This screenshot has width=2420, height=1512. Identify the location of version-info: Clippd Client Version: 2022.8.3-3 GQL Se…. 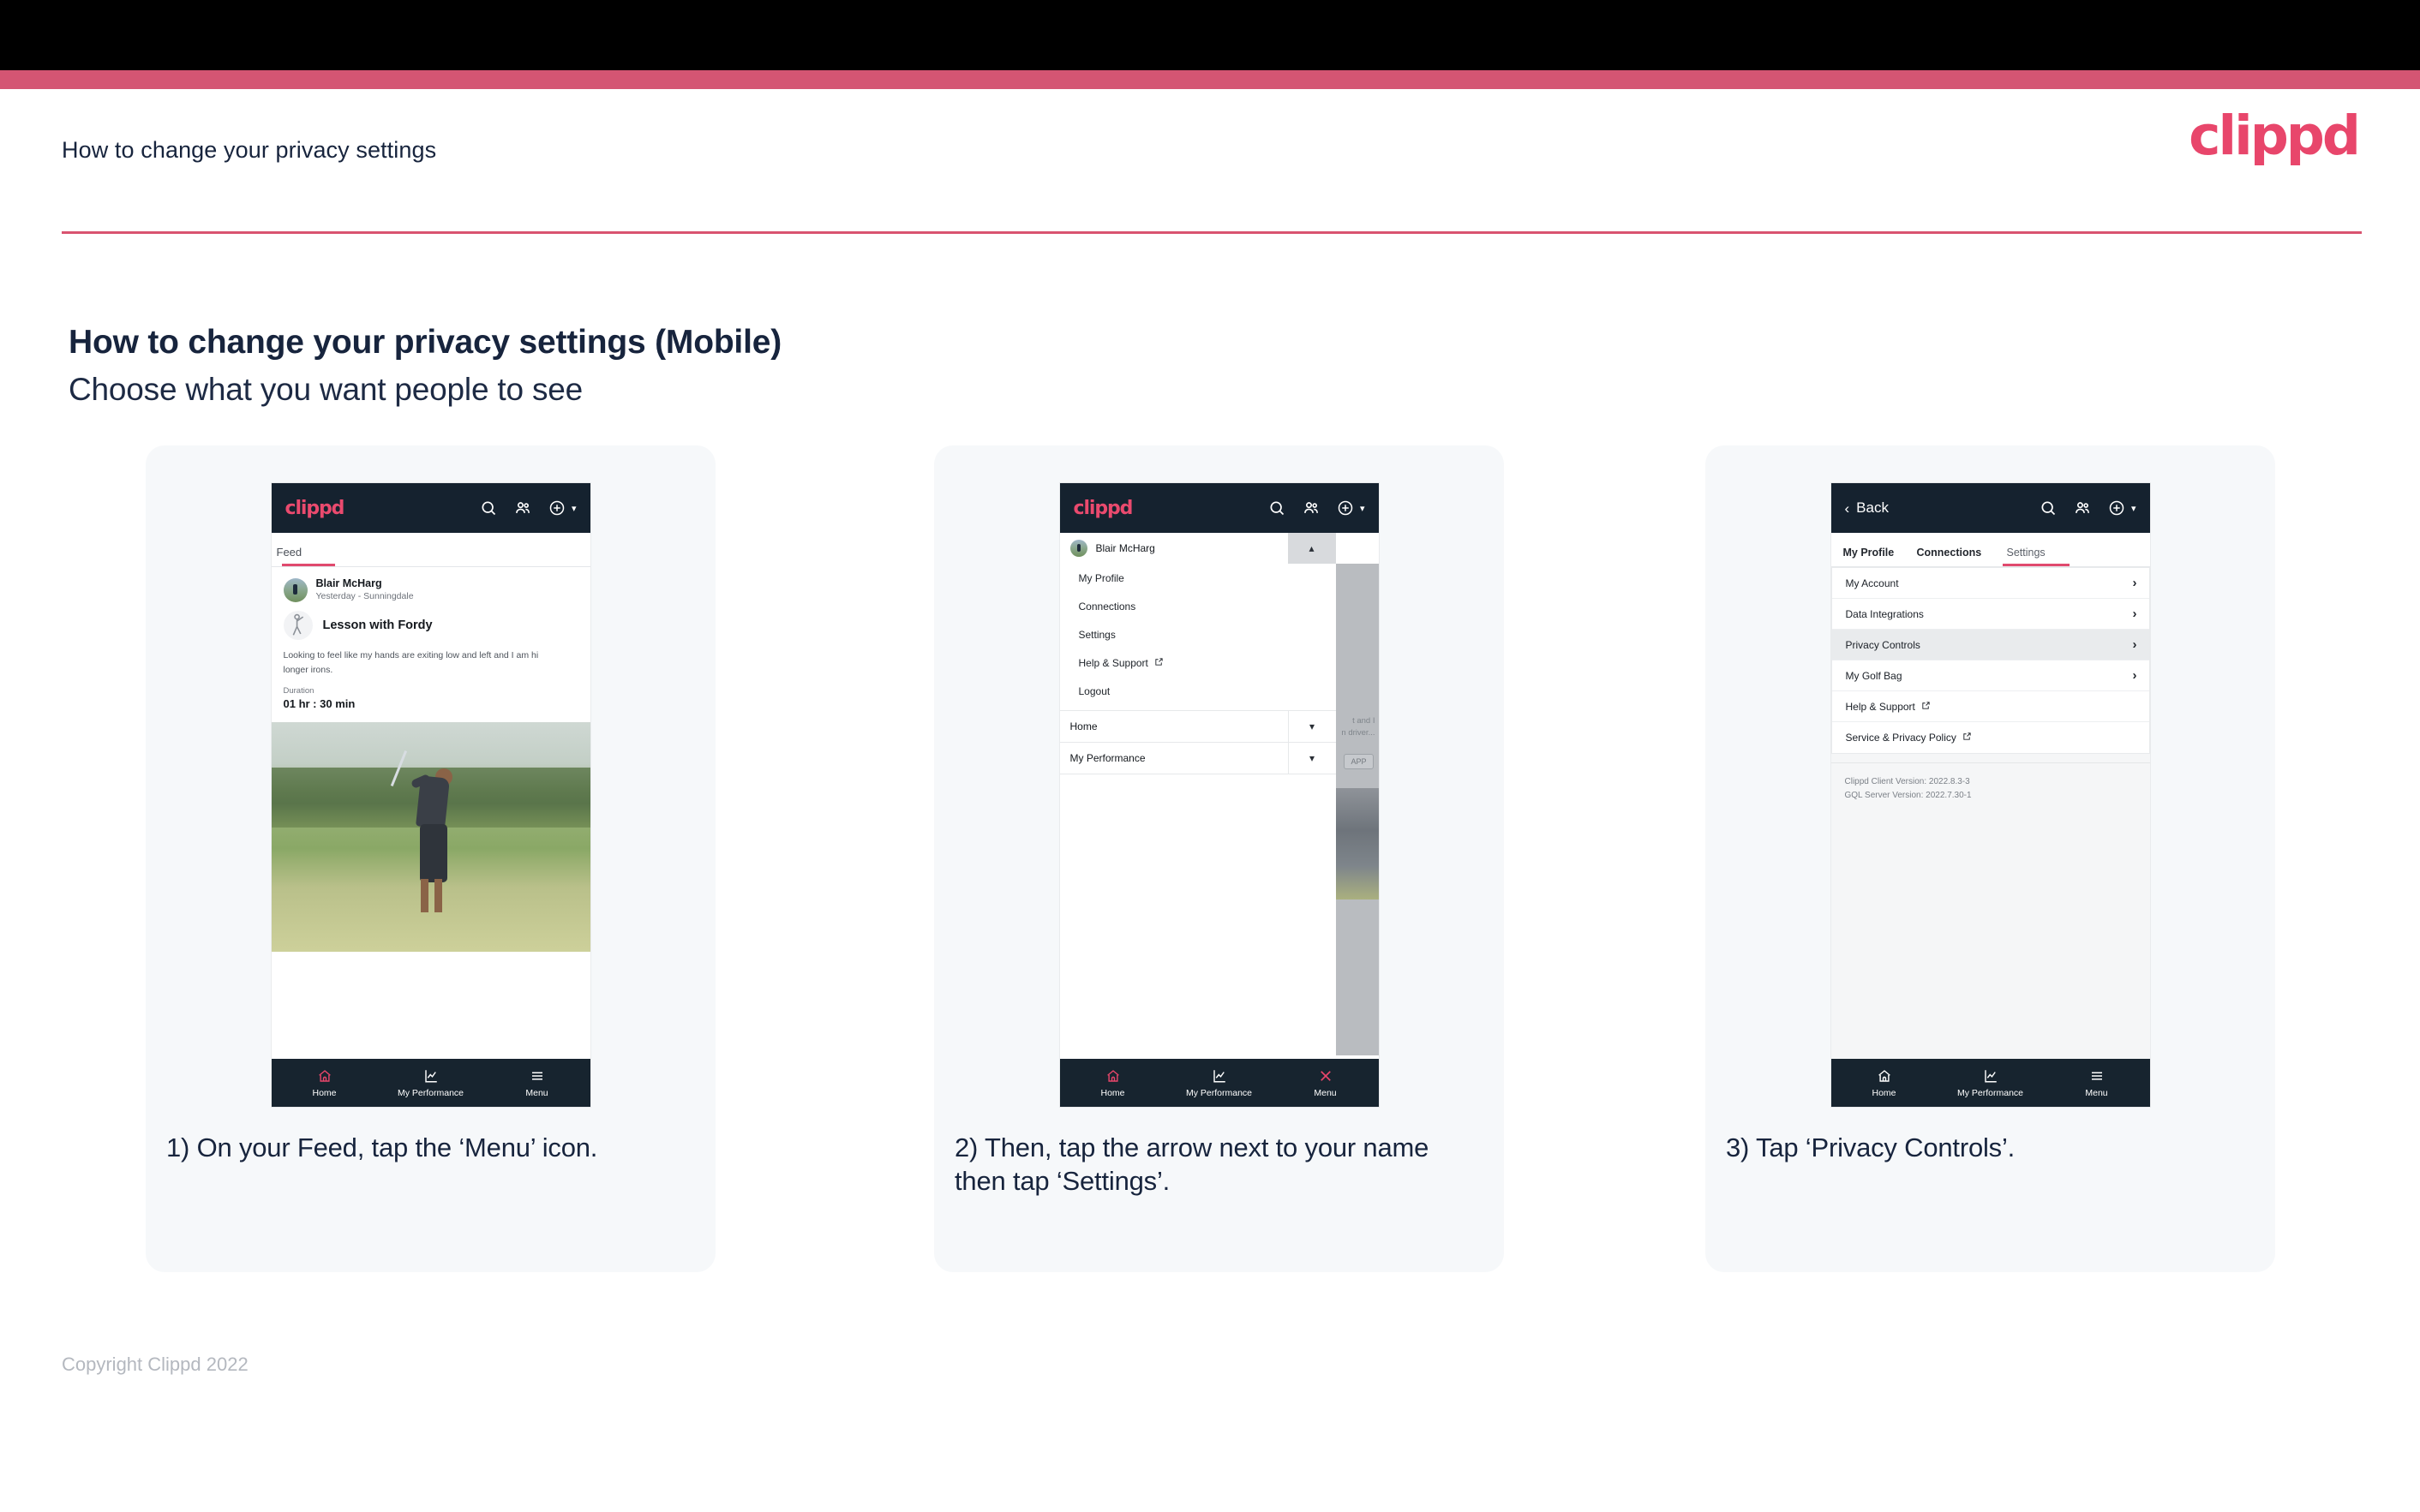
(1990, 782).